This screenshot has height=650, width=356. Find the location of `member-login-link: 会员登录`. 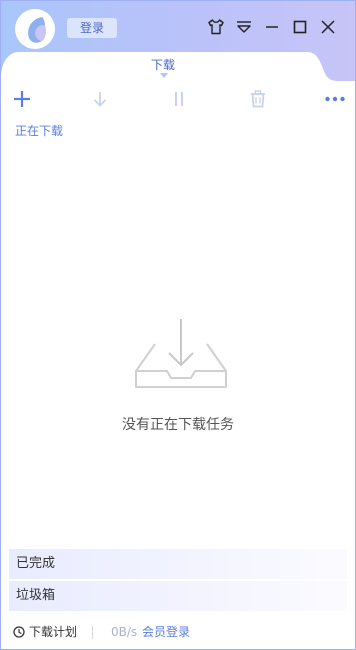

member-login-link: 会员登录 is located at coordinates (166, 632).